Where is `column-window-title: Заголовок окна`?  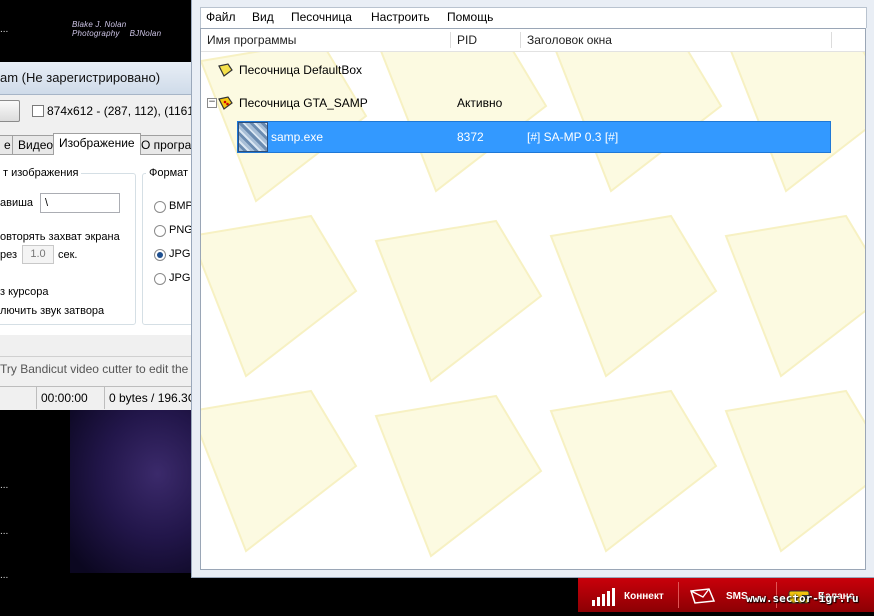 column-window-title: Заголовок окна is located at coordinates (676, 40).